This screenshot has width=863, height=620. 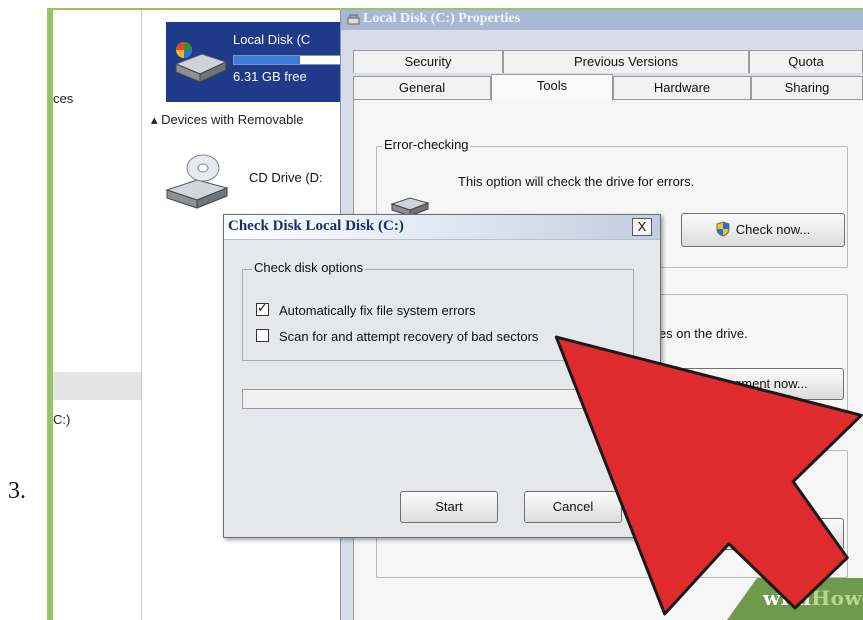 What do you see at coordinates (787, 598) in the screenshot?
I see `watermark-wiki: wiki` at bounding box center [787, 598].